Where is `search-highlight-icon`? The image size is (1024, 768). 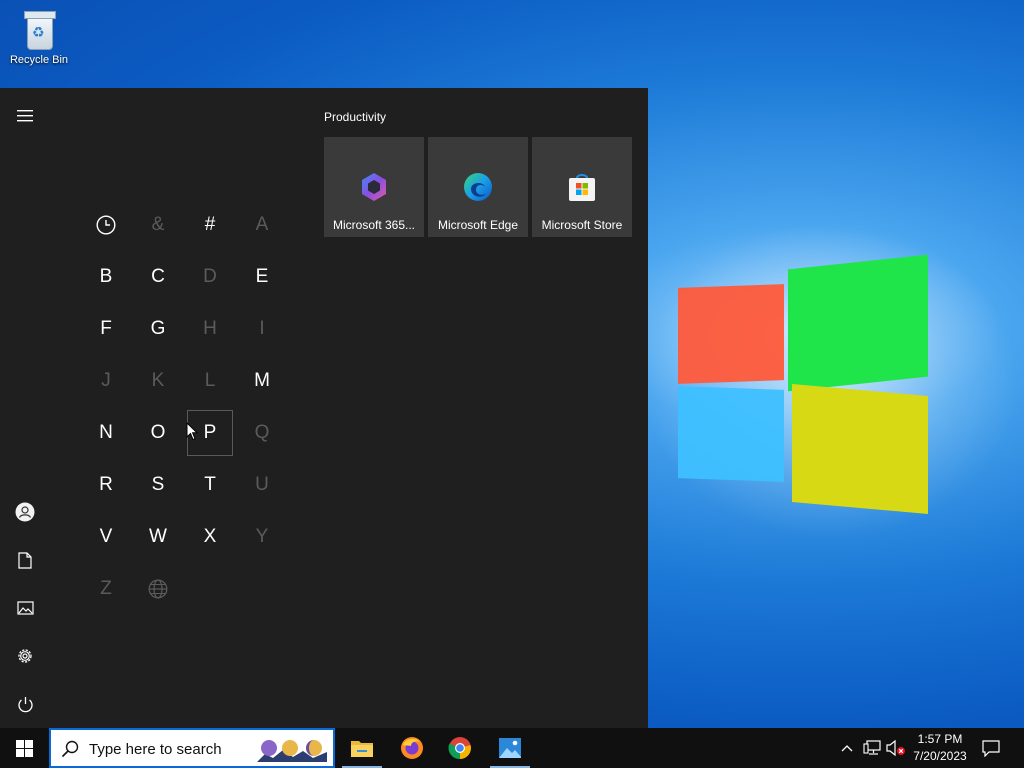 search-highlight-icon is located at coordinates (292, 751).